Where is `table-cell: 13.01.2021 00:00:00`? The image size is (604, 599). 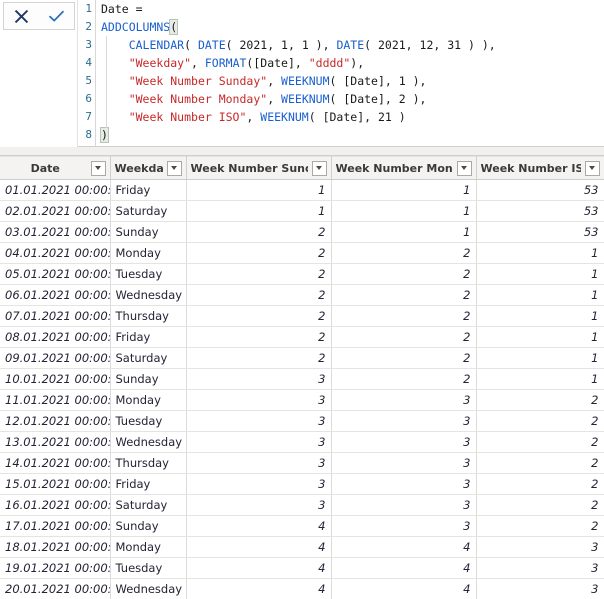
table-cell: 13.01.2021 00:00:00 is located at coordinates (55, 442).